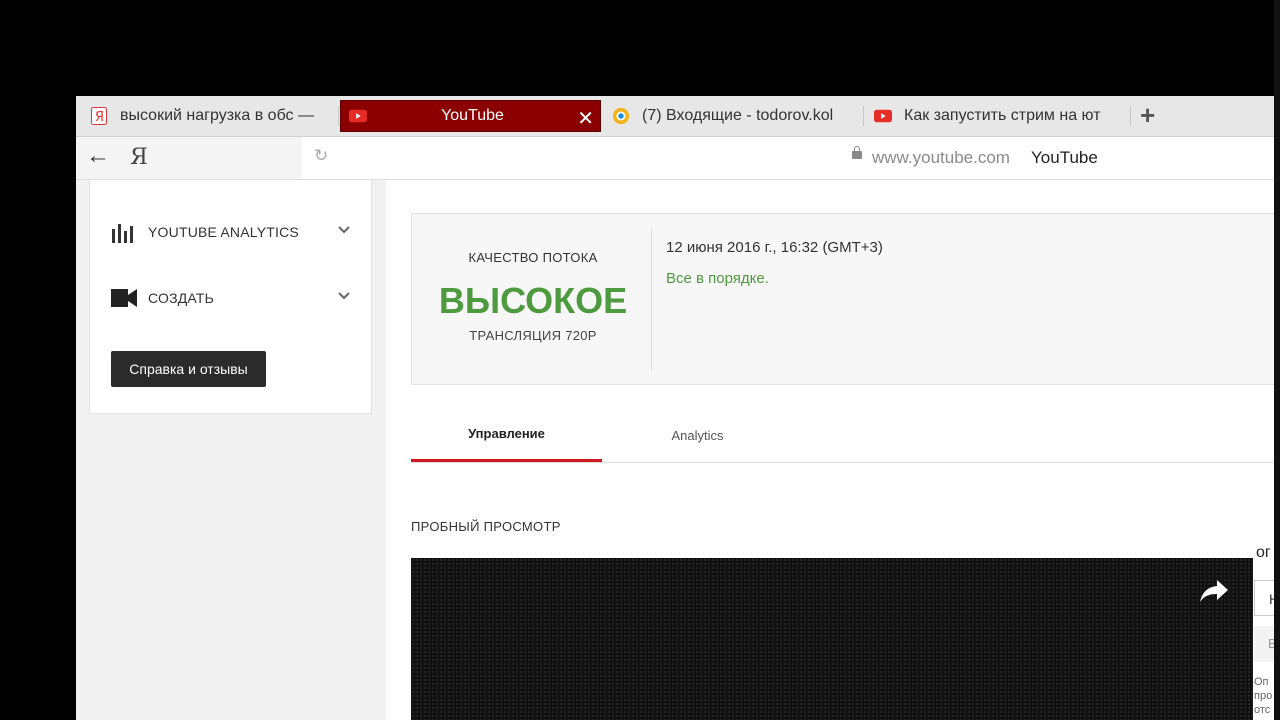 The width and height of the screenshot is (1280, 720). Describe the element at coordinates (832, 639) in the screenshot. I see `video-preview` at that location.